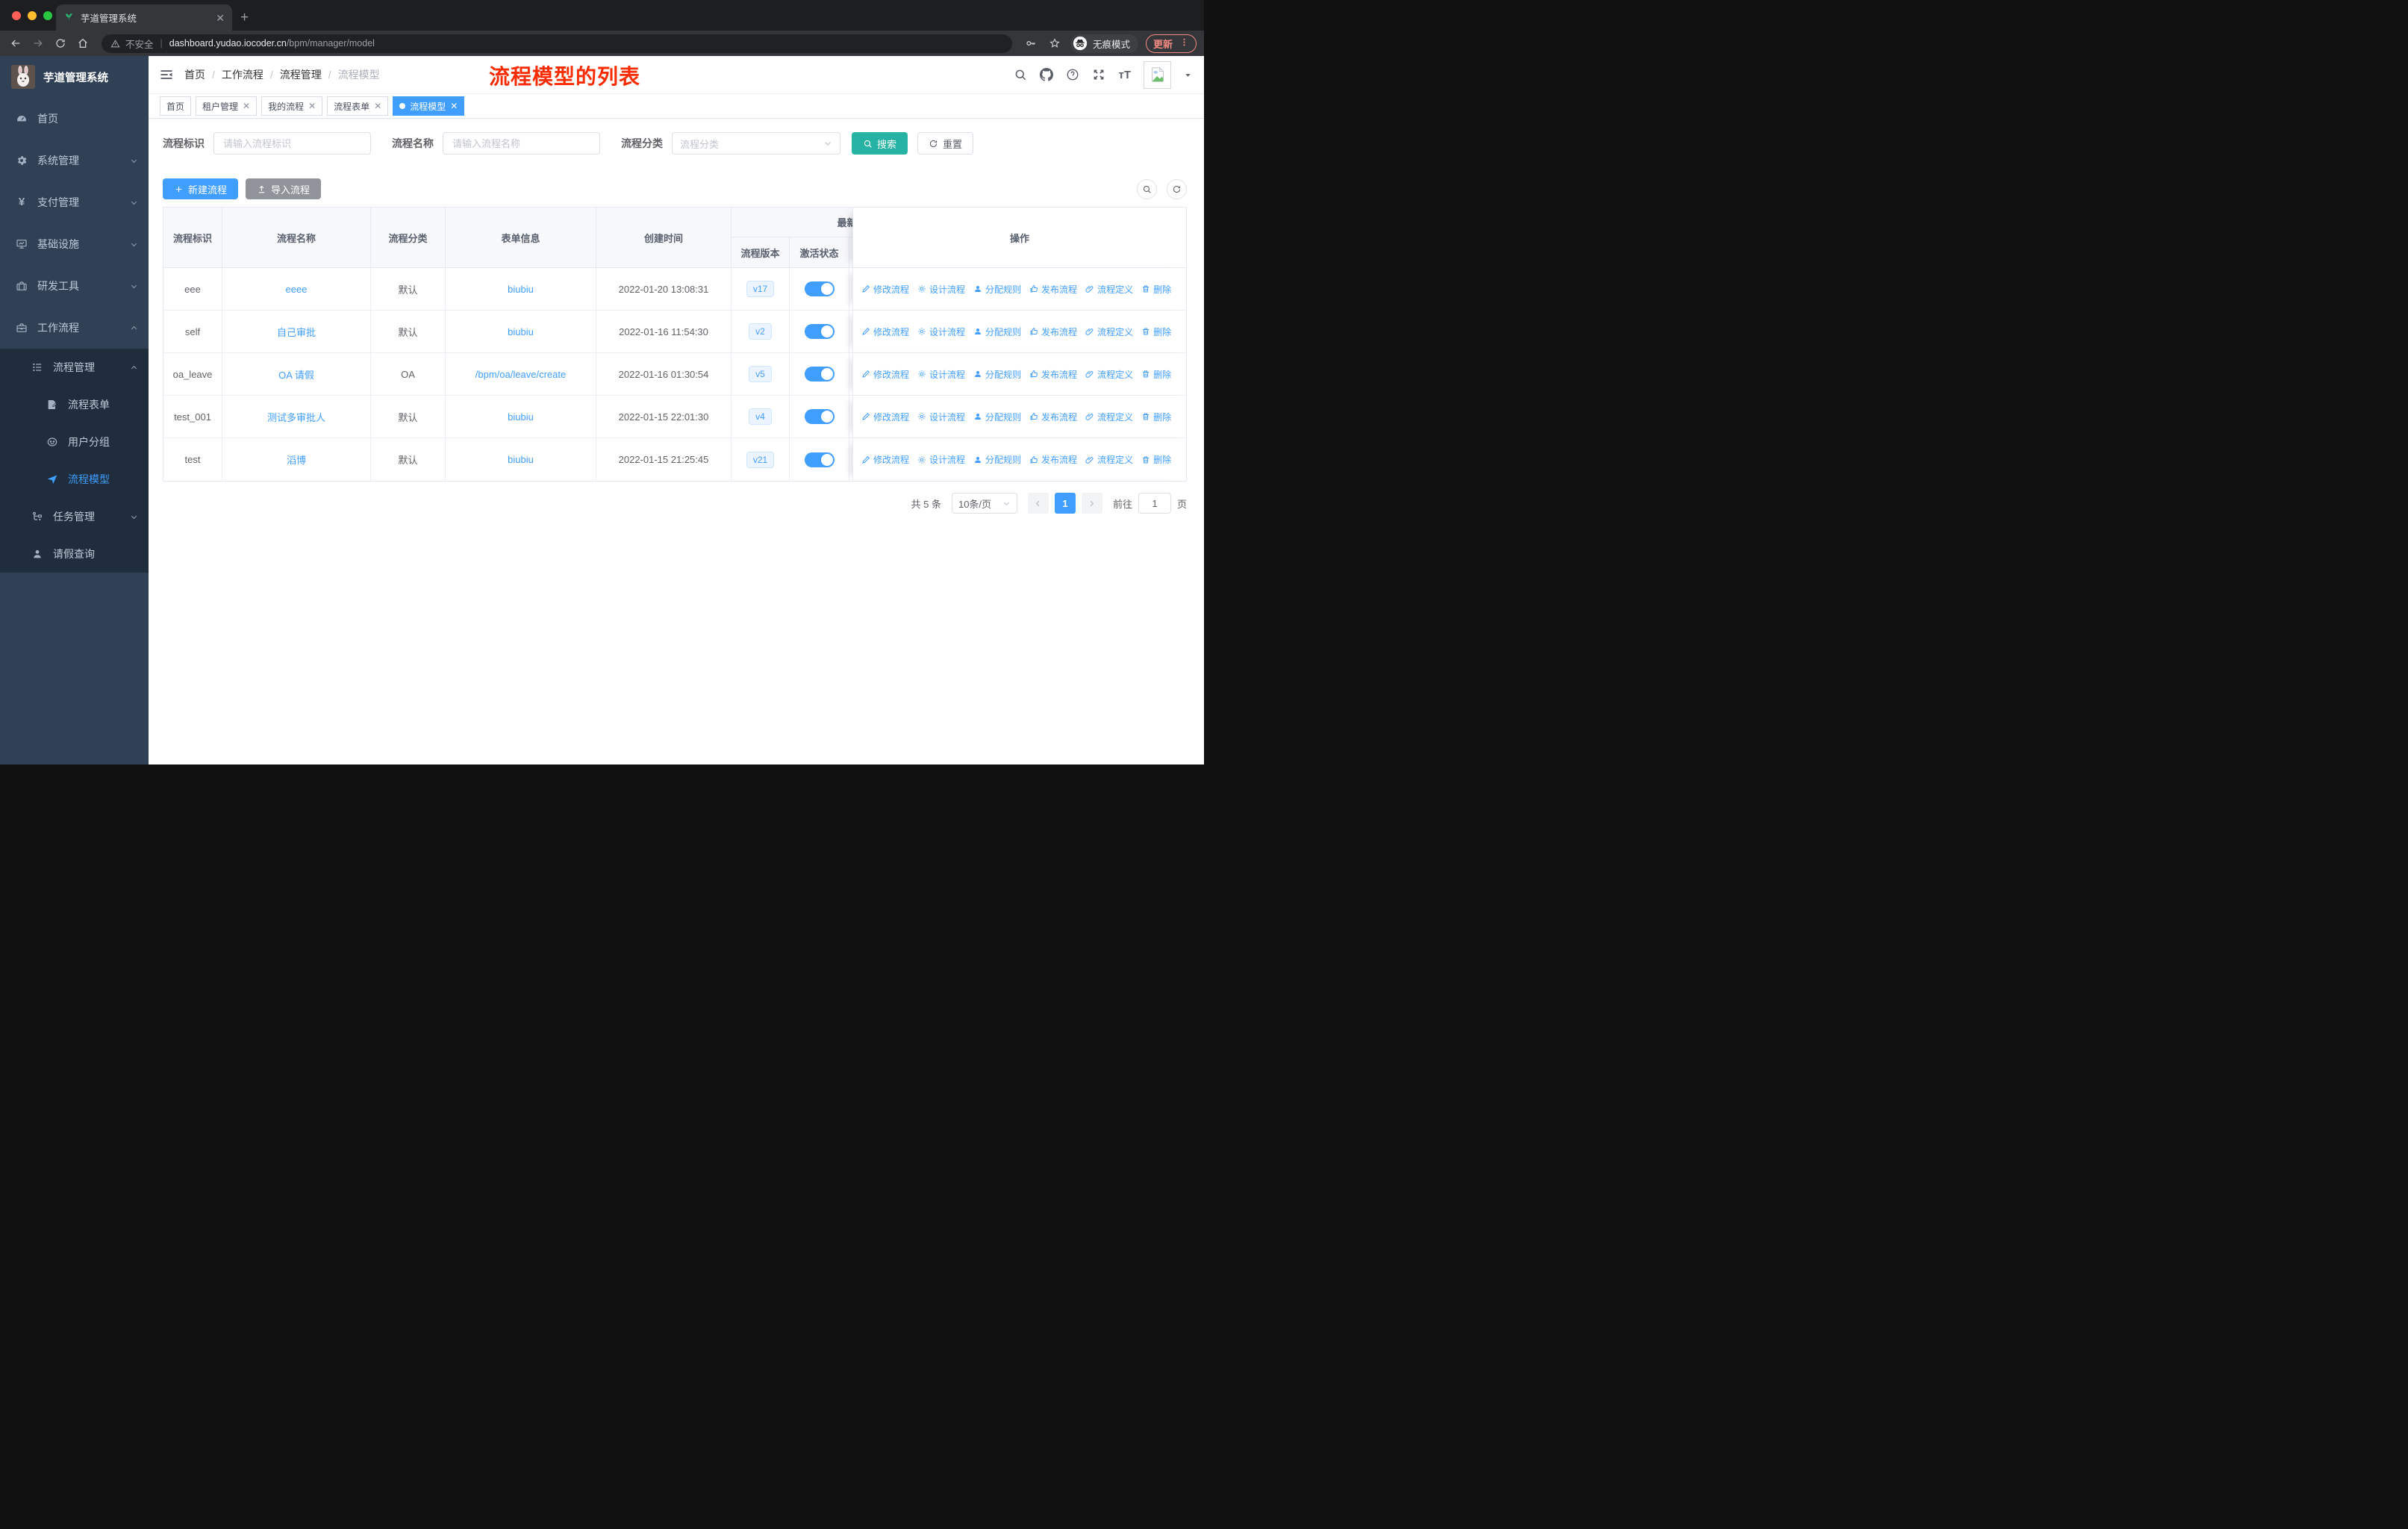 This screenshot has width=2408, height=1529. What do you see at coordinates (1157, 74) in the screenshot?
I see `avatar` at bounding box center [1157, 74].